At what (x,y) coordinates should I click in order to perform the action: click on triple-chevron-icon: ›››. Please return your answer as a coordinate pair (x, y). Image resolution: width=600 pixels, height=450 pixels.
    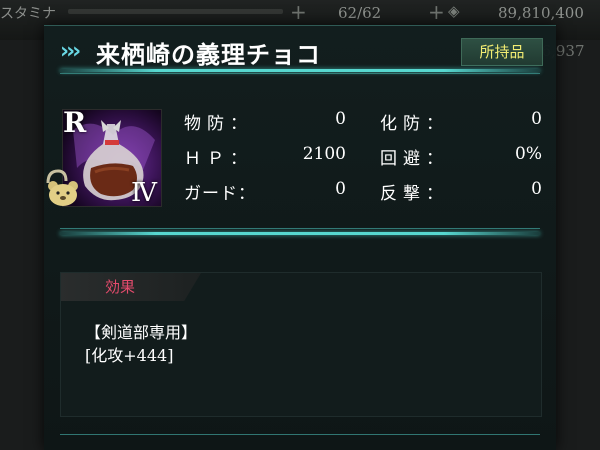
    Looking at the image, I should click on (70, 51).